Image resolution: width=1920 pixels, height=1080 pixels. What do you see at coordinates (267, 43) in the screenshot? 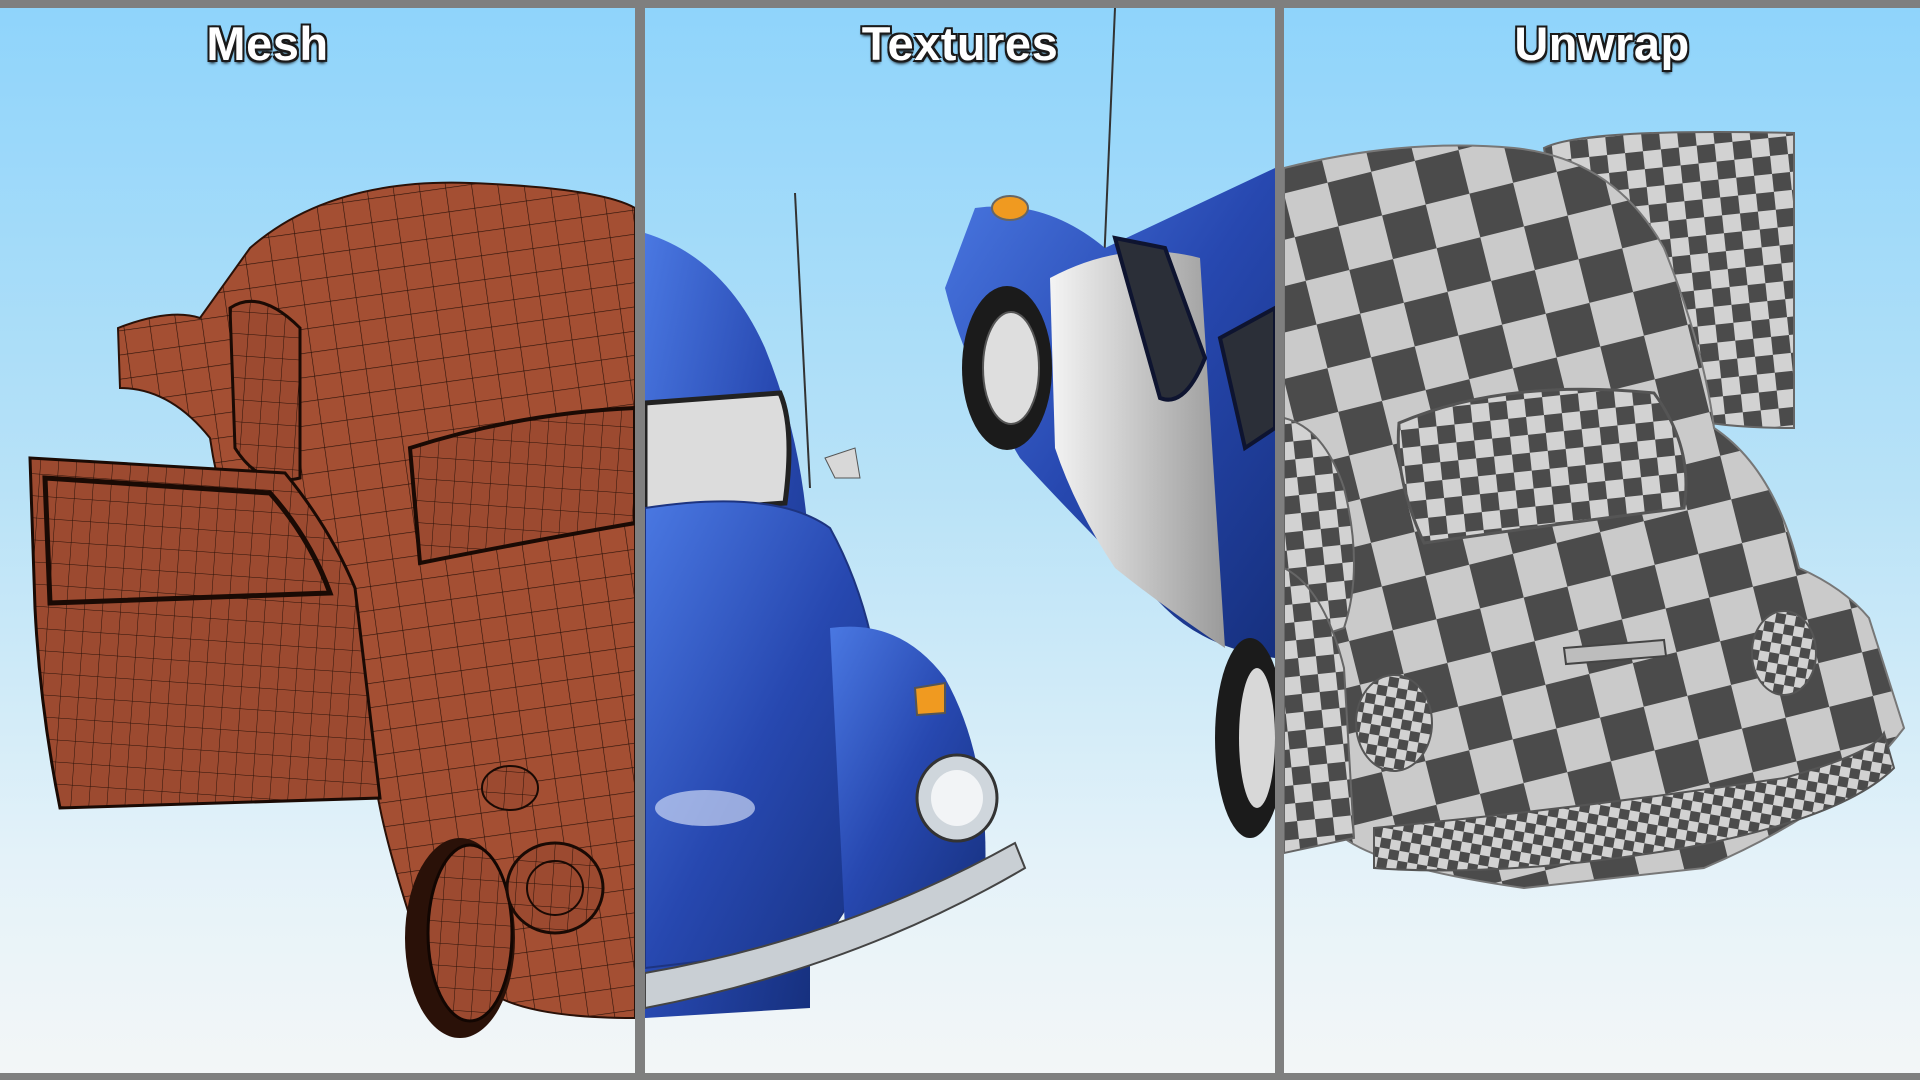
I see `mesh-title: Mesh` at bounding box center [267, 43].